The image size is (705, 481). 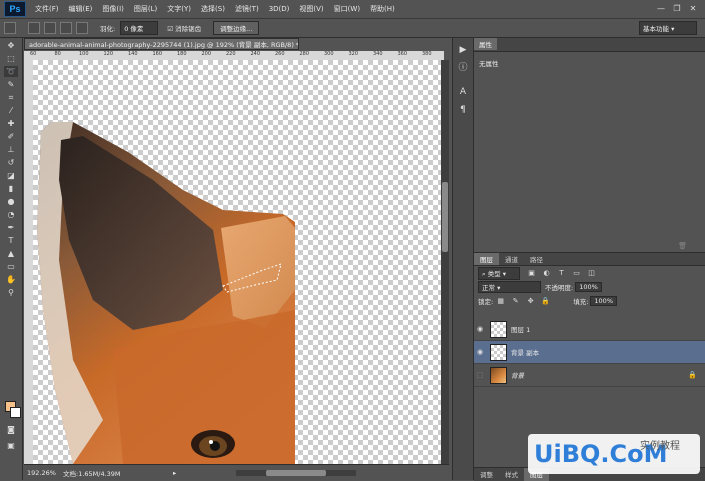 What do you see at coordinates (11, 227) in the screenshot?
I see `pen-tool-icon: ✒` at bounding box center [11, 227].